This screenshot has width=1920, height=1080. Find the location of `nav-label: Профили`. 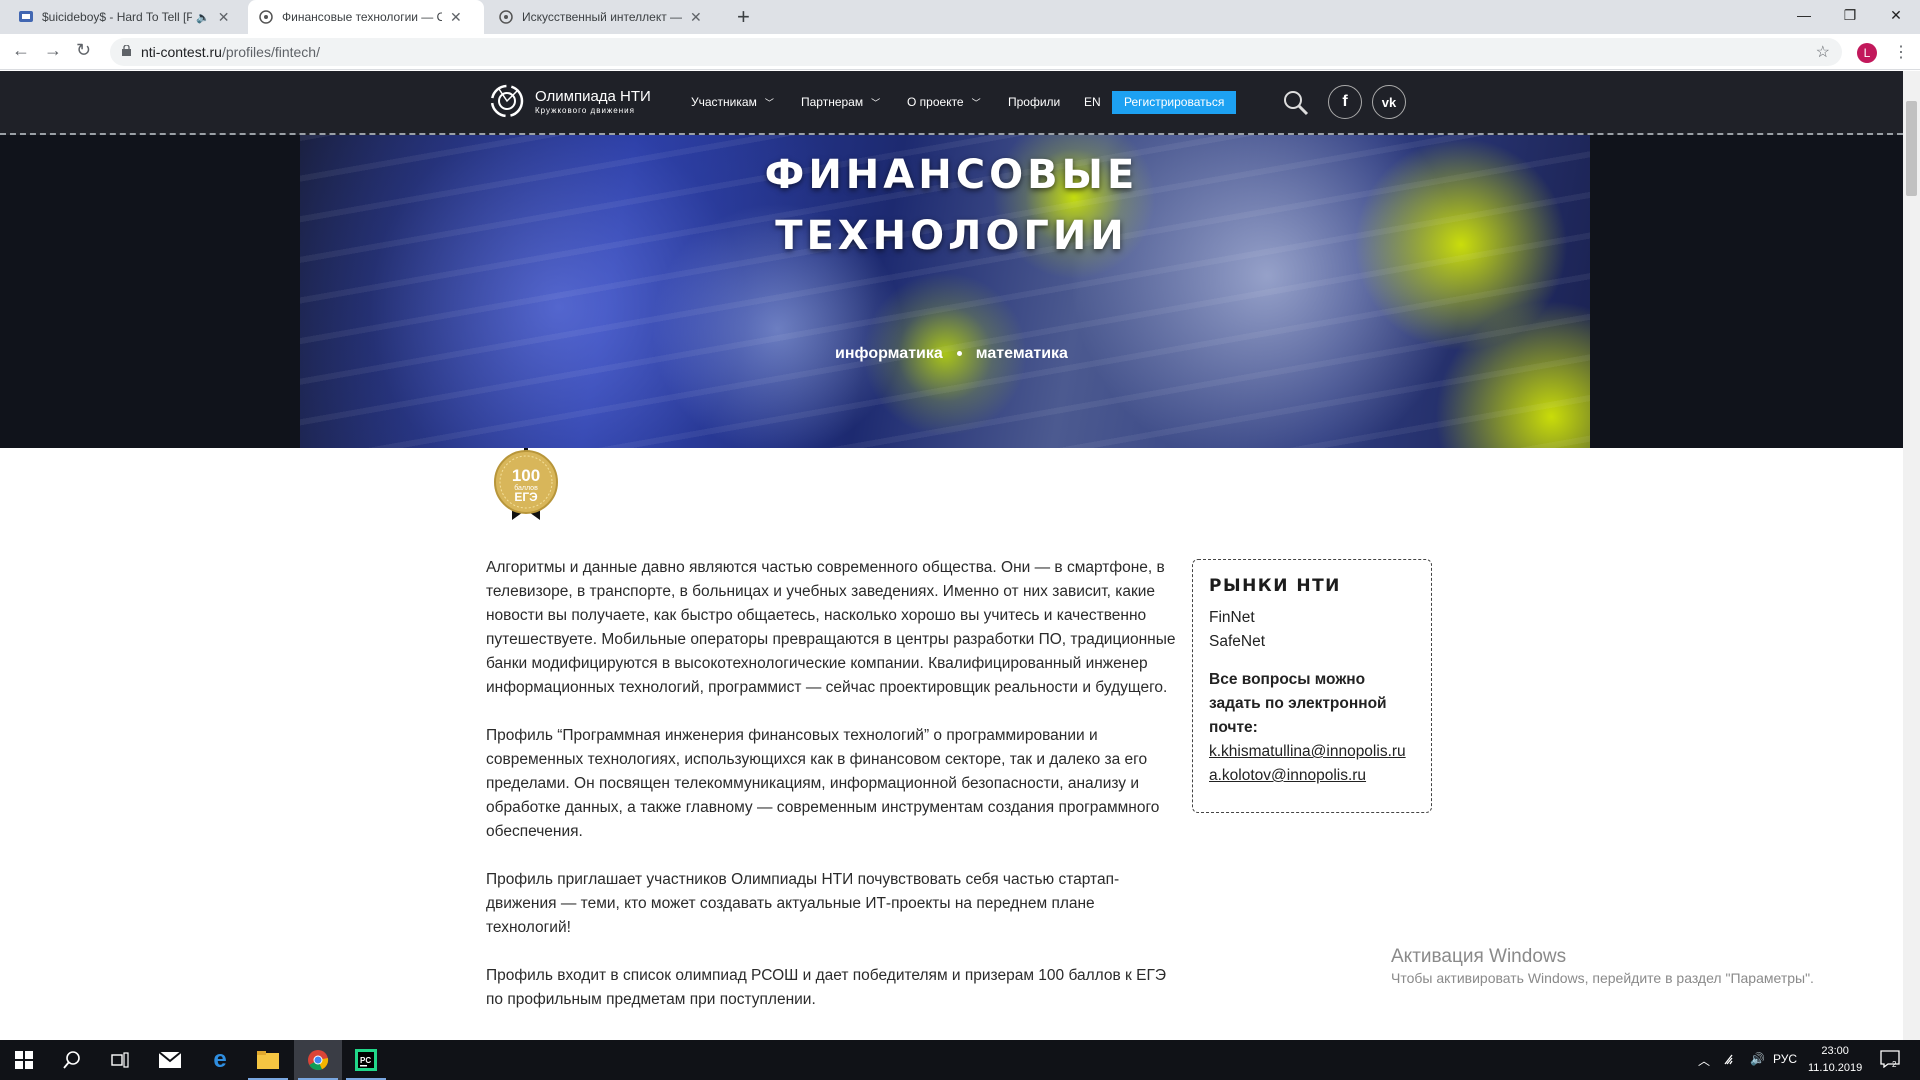

nav-label: Профили is located at coordinates (1034, 102).